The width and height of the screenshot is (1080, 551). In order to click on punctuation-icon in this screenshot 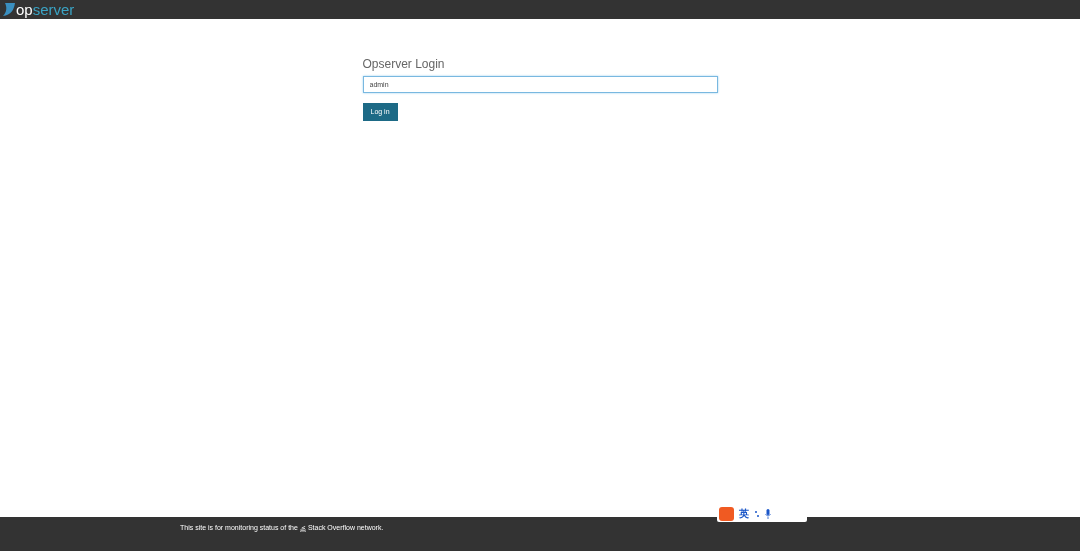, I will do `click(757, 513)`.